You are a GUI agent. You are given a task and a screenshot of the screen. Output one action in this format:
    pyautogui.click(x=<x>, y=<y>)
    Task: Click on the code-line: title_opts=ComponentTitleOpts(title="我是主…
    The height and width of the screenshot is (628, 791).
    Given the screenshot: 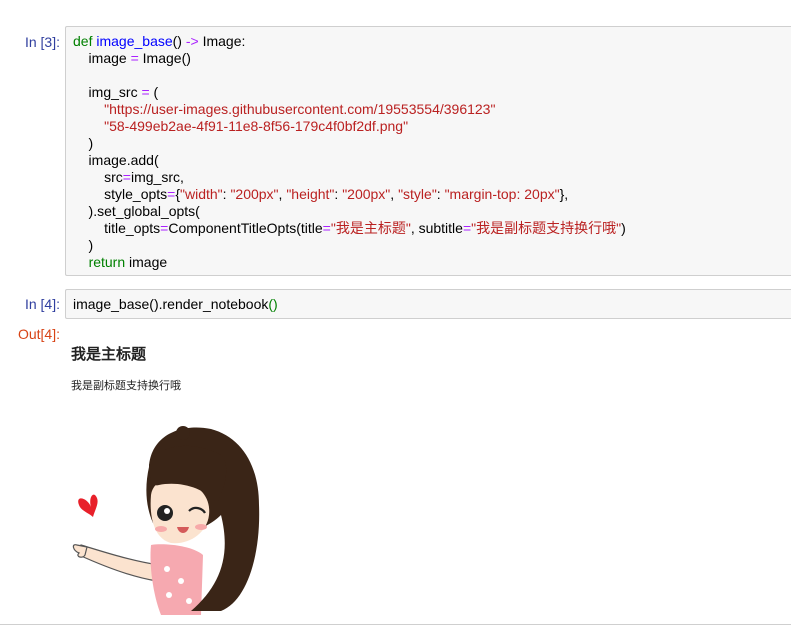 What is the action you would take?
    pyautogui.click(x=349, y=228)
    